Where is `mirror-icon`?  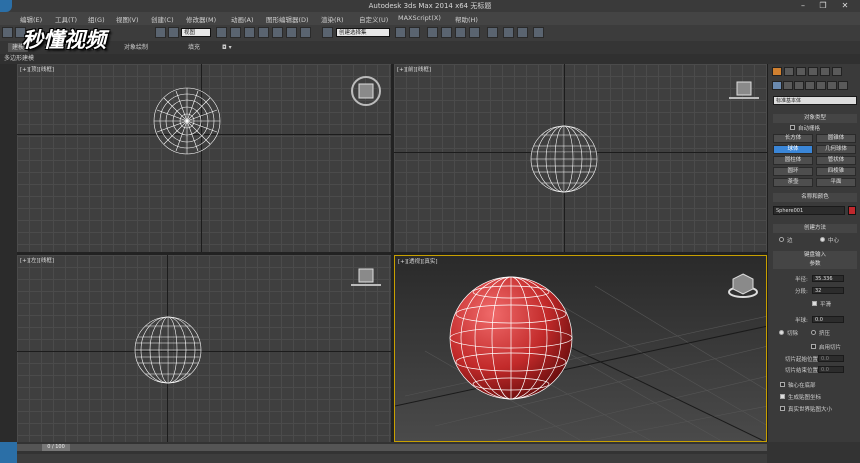
mirror-icon is located at coordinates (400, 32).